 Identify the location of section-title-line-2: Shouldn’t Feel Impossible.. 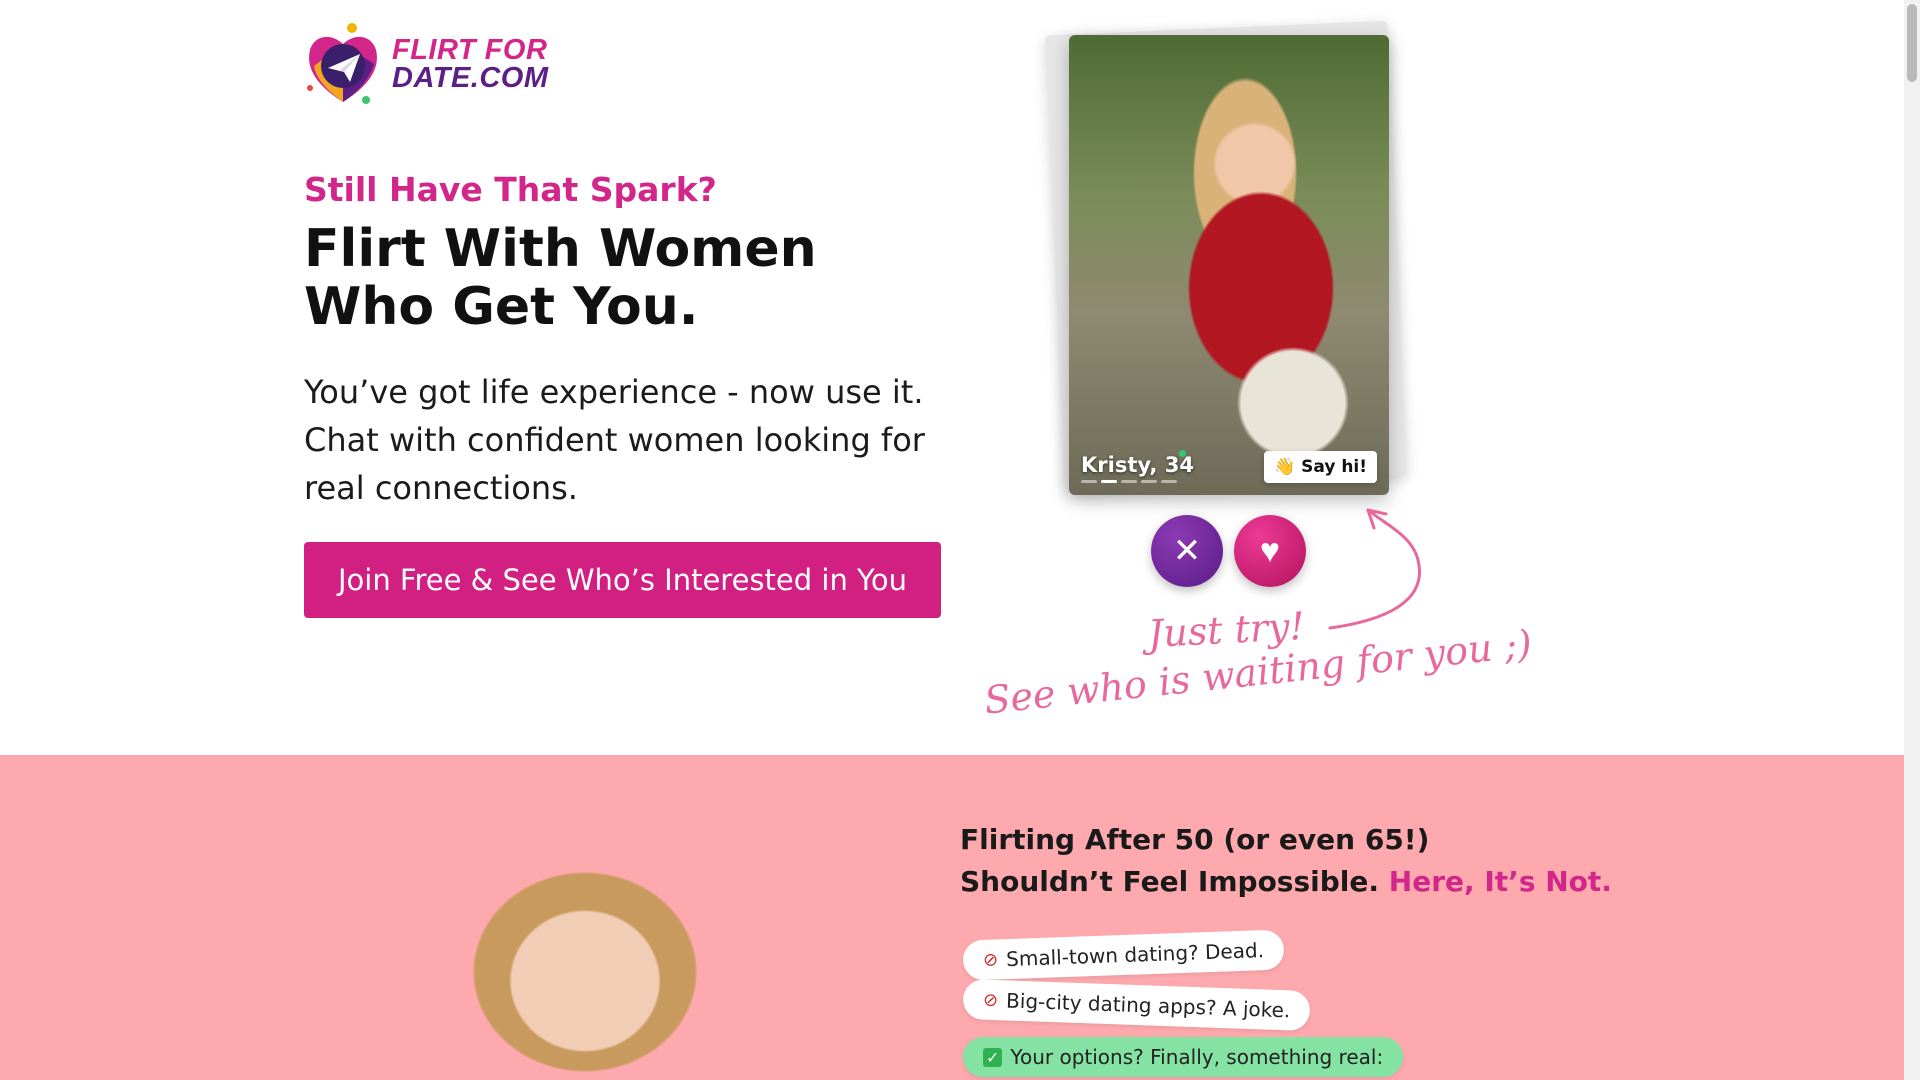
(1170, 881).